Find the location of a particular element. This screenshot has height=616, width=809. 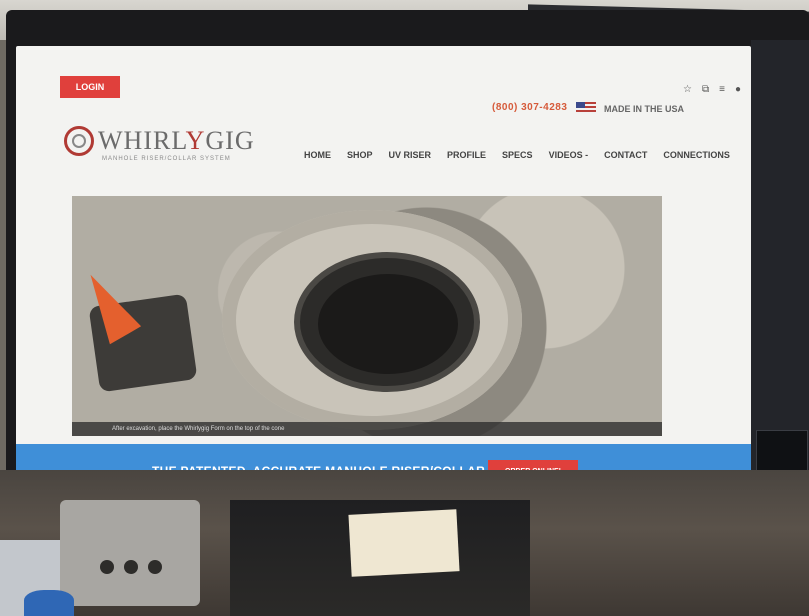

speaker is located at coordinates (130, 553).